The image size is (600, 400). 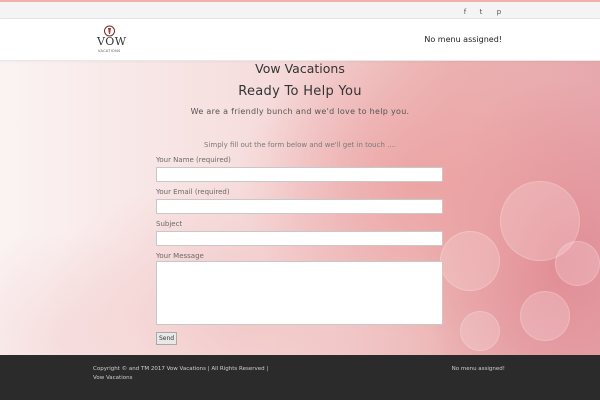 What do you see at coordinates (299, 238) in the screenshot?
I see `subject-field` at bounding box center [299, 238].